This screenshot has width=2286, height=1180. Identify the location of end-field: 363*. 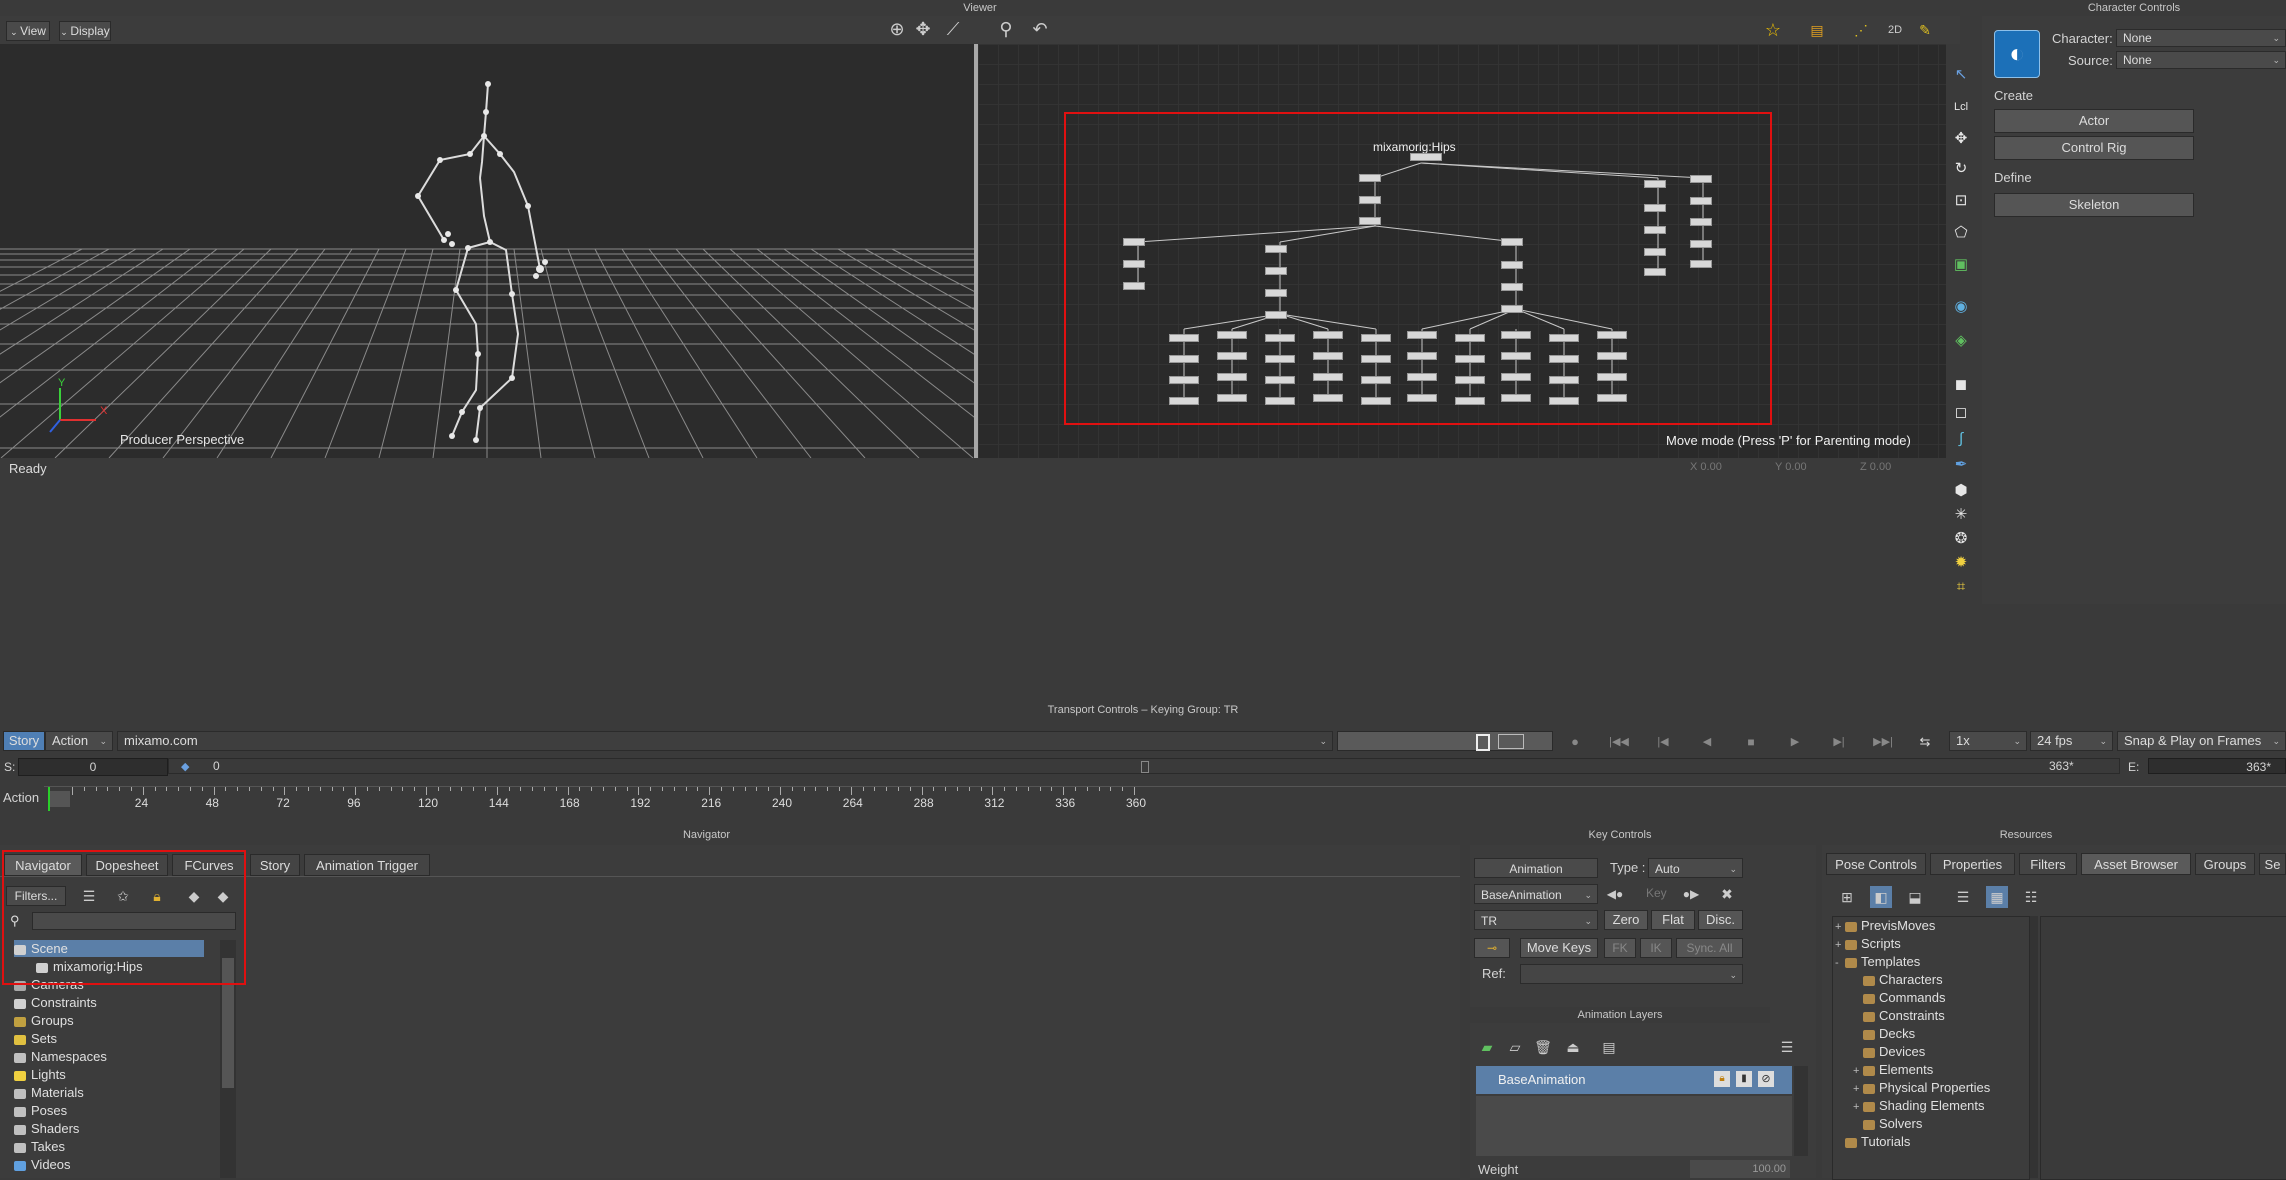
(2217, 766).